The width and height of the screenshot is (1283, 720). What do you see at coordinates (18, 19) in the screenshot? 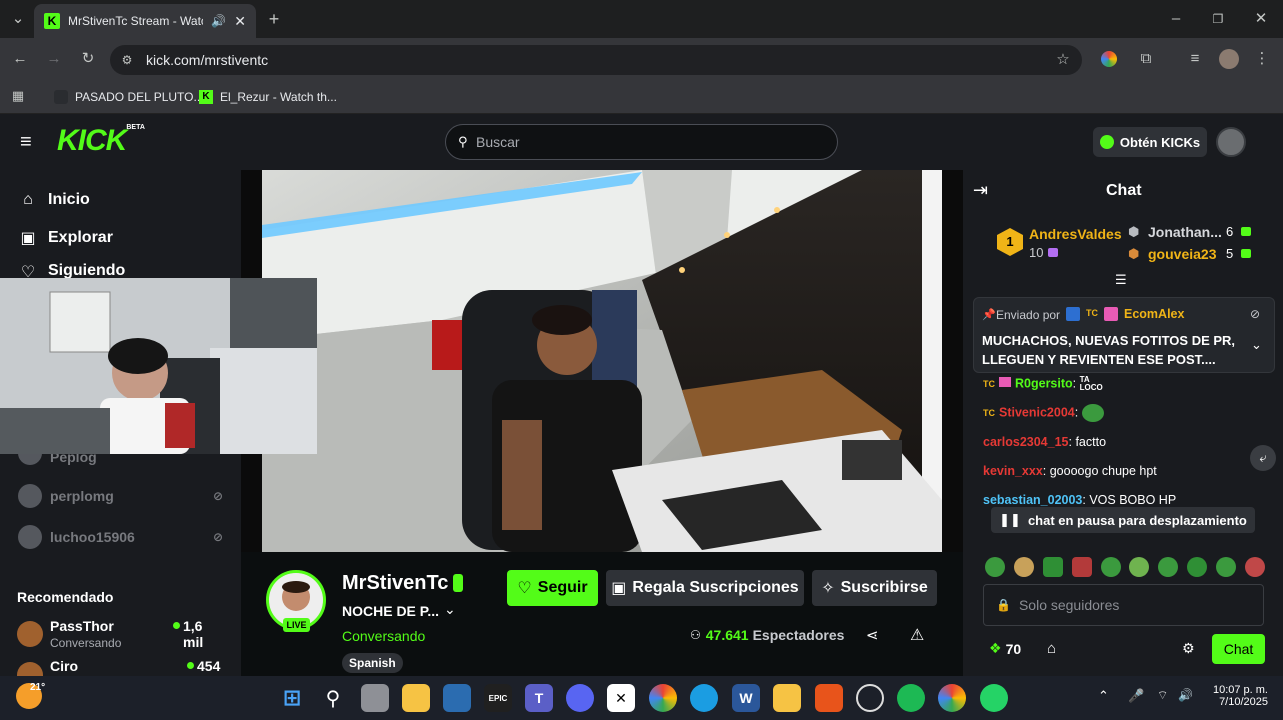
I see `tab-list-chevron-icon: ⌄` at bounding box center [18, 19].